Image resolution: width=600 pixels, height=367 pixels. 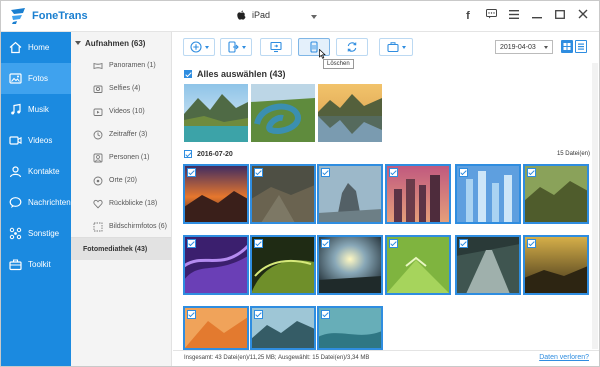 I want to click on video-icon, so click(x=98, y=112).